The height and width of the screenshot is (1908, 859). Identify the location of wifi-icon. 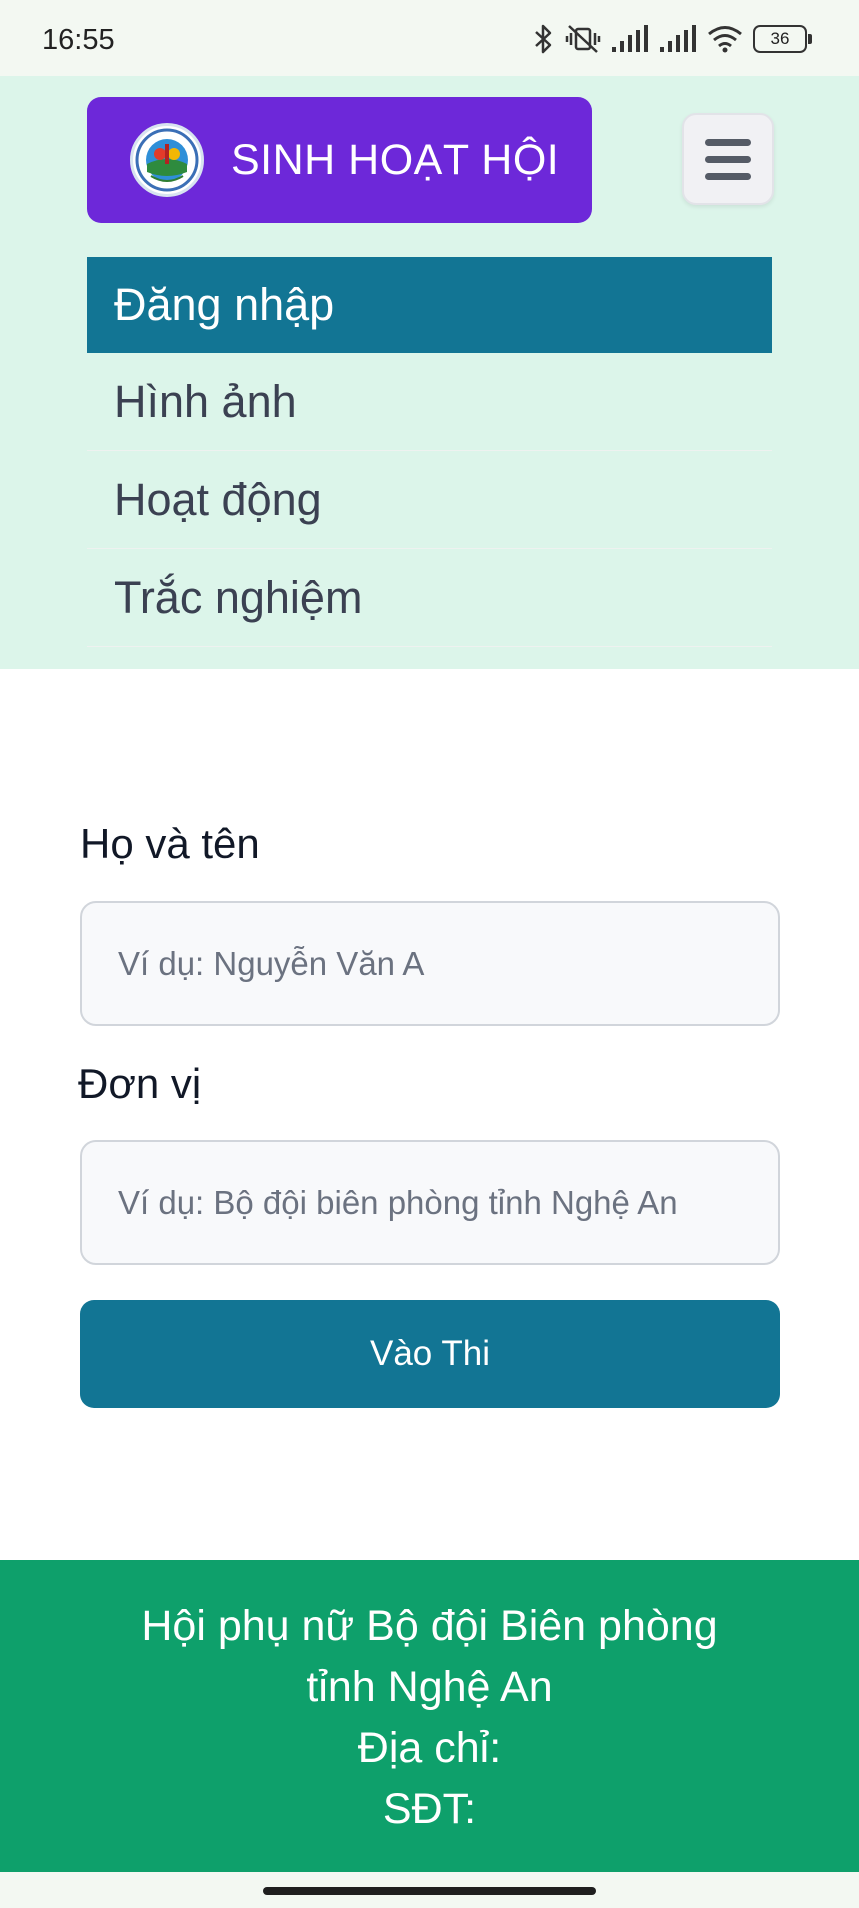
(725, 39).